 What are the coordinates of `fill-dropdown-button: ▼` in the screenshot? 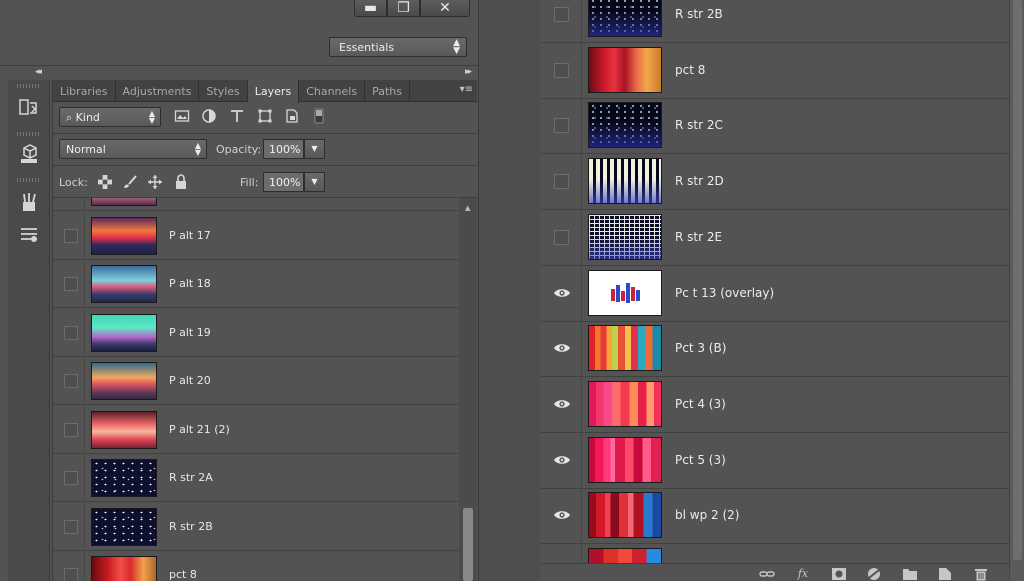 It's located at (314, 182).